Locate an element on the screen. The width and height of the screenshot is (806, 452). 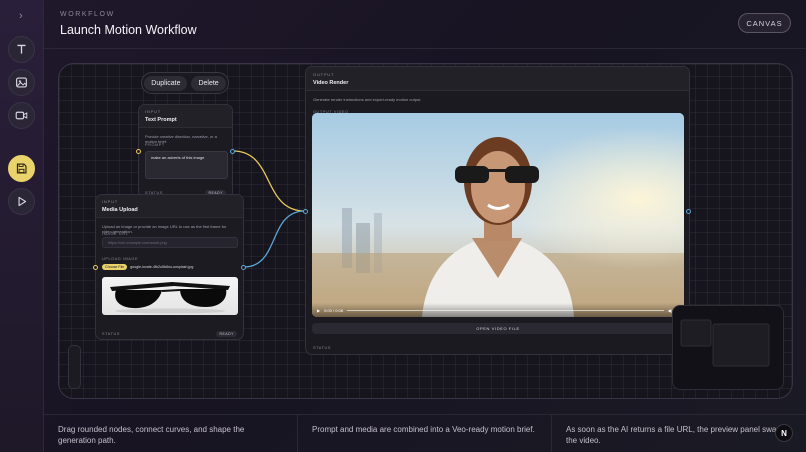
page-title: Launch Motion Workflow is located at coordinates (128, 30).